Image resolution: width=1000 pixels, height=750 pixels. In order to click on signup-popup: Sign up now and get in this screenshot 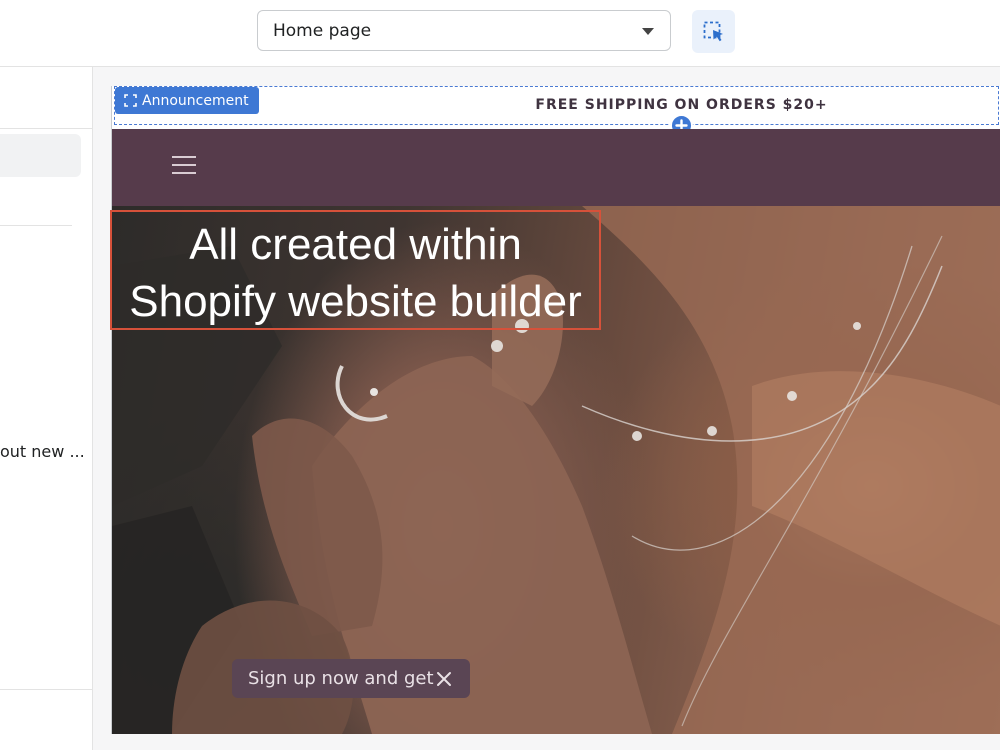, I will do `click(351, 678)`.